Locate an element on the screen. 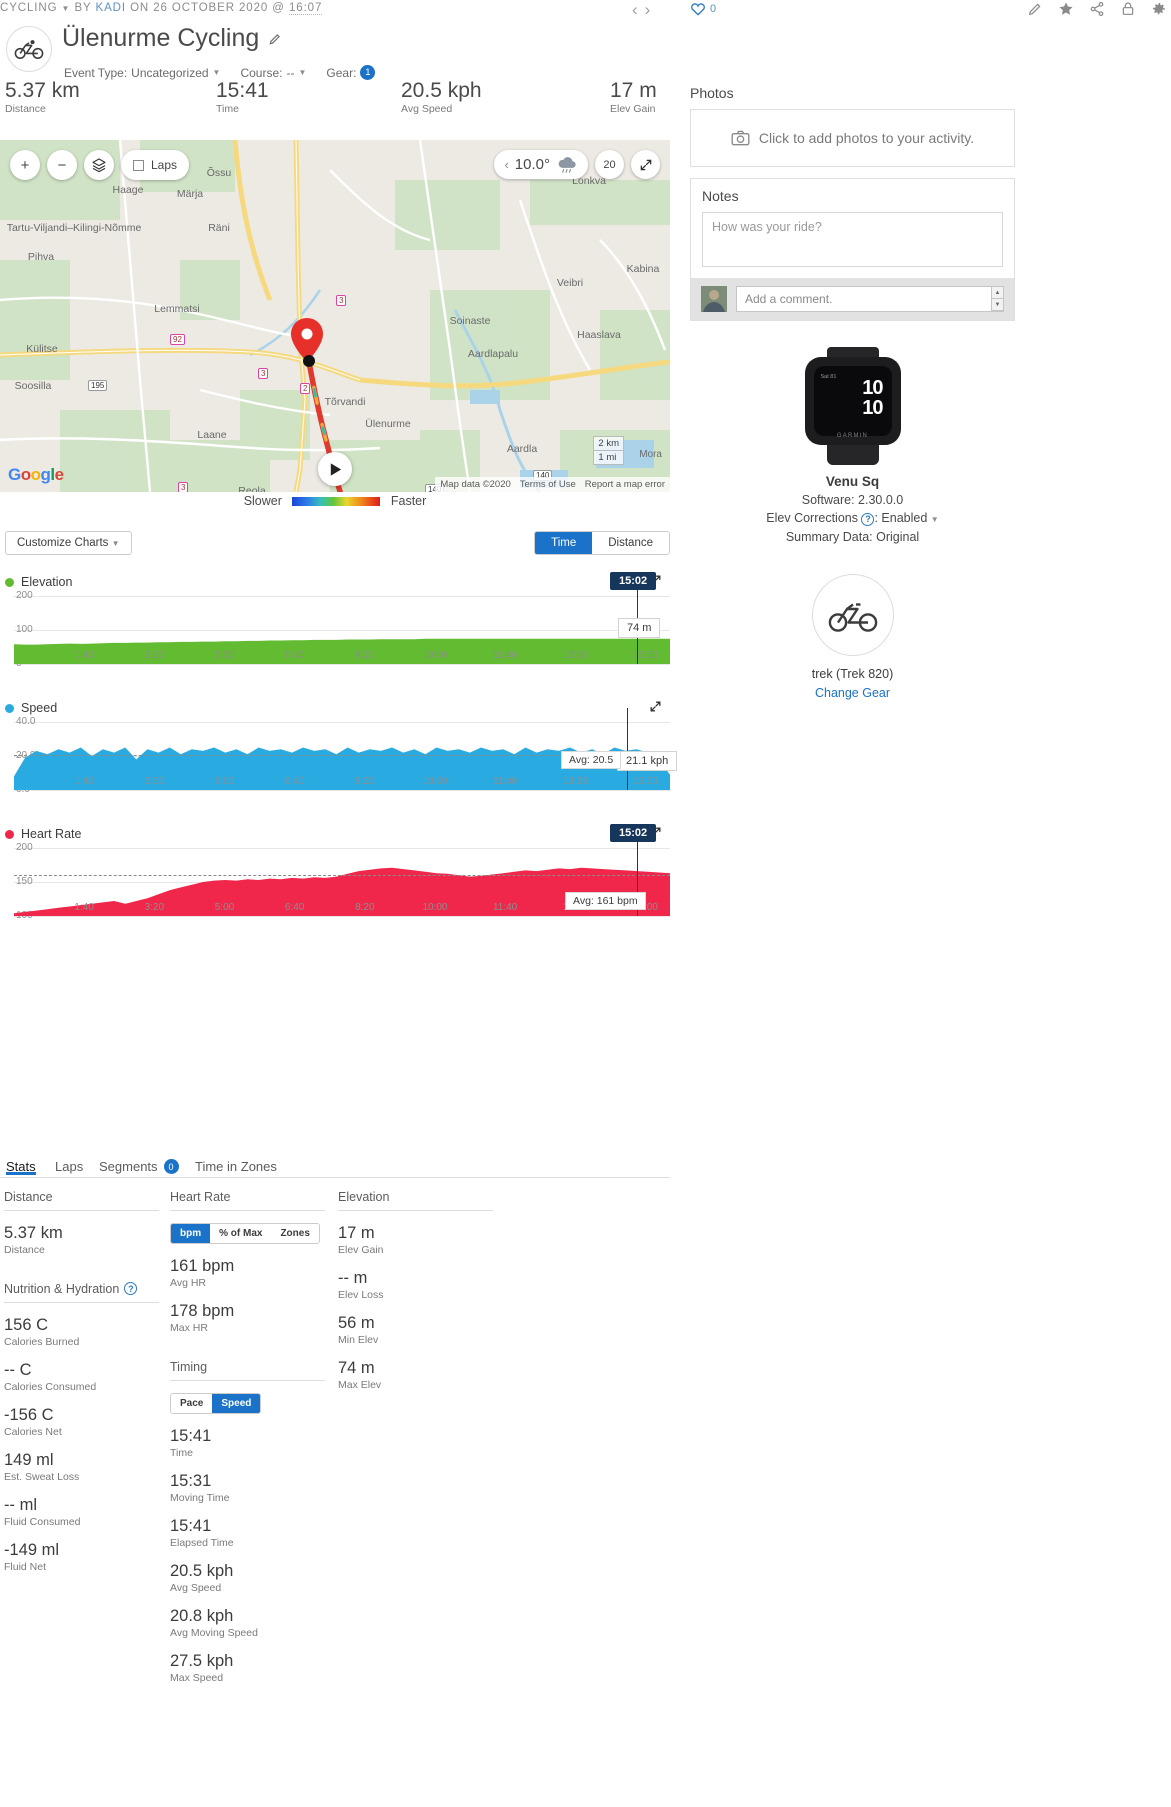 The width and height of the screenshot is (1171, 1807). spinner-down-icon: ▼ is located at coordinates (997, 305).